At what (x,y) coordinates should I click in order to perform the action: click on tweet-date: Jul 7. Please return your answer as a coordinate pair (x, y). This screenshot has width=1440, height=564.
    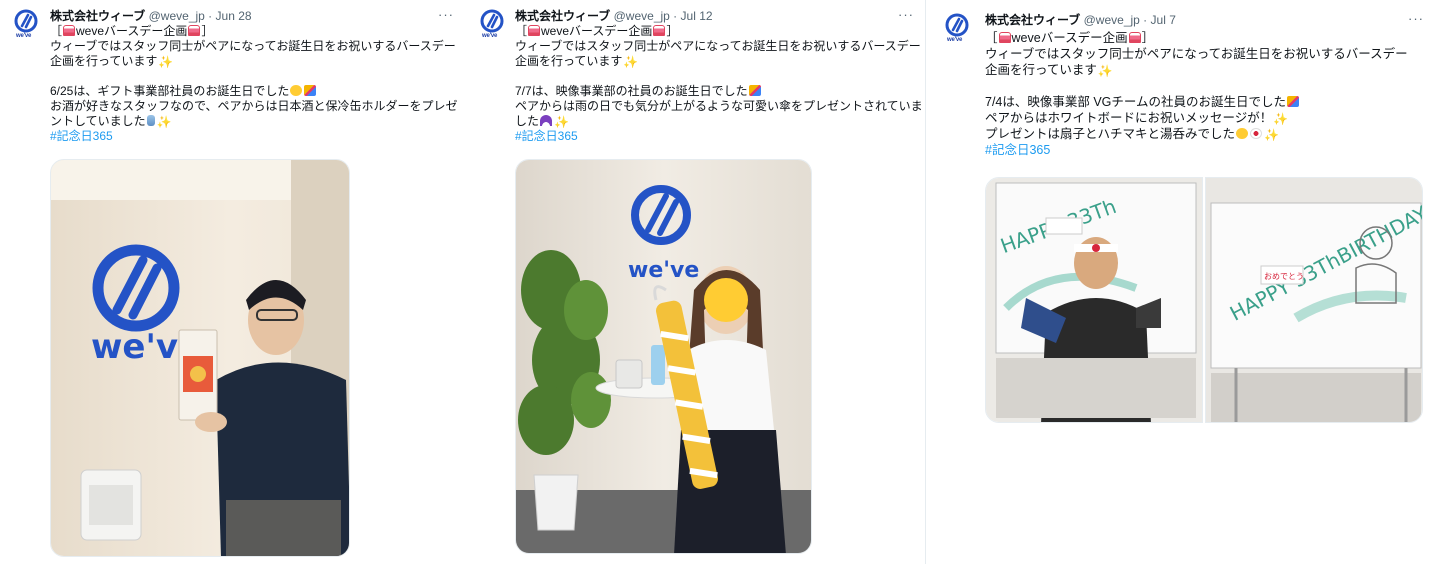
    Looking at the image, I should click on (1163, 20).